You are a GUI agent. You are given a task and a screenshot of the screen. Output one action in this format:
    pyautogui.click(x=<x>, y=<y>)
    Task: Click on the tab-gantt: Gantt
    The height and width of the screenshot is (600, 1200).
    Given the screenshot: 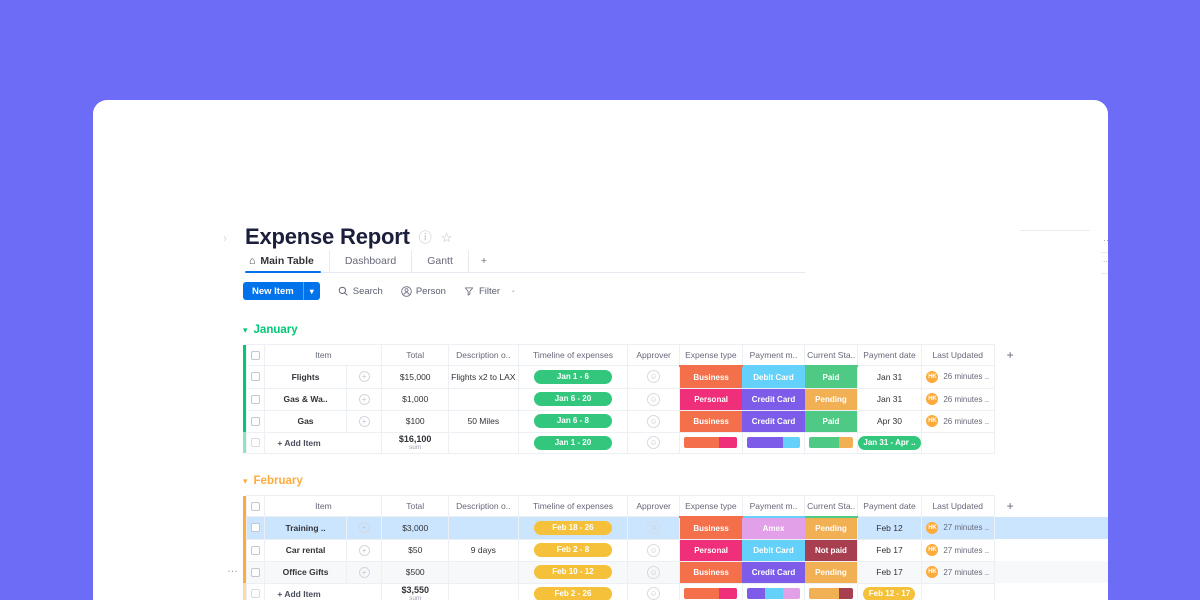 What is the action you would take?
    pyautogui.click(x=440, y=261)
    